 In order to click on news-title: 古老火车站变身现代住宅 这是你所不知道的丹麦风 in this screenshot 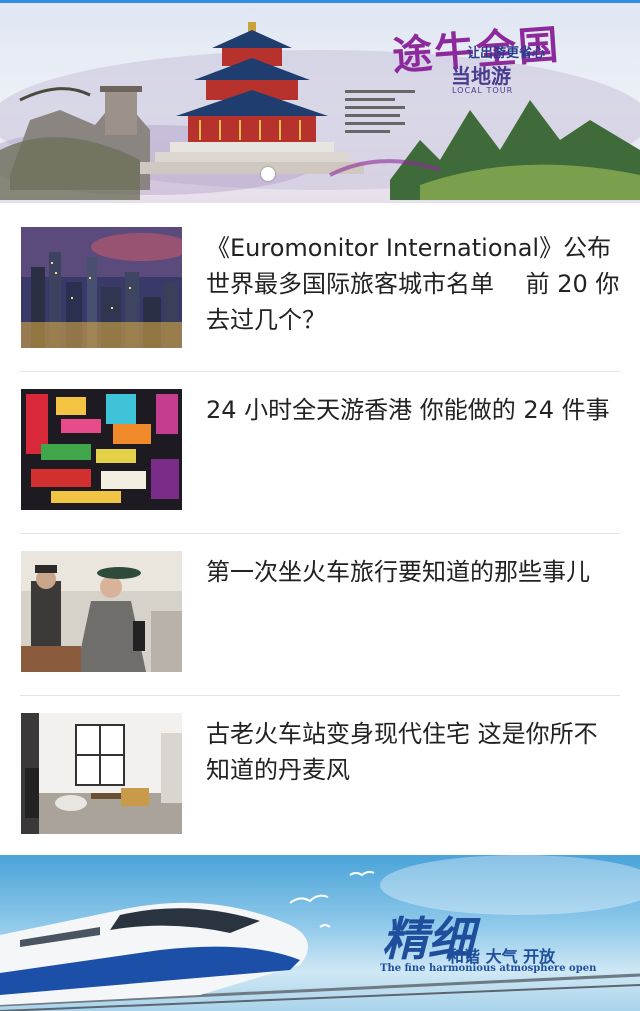, I will do `click(413, 752)`.